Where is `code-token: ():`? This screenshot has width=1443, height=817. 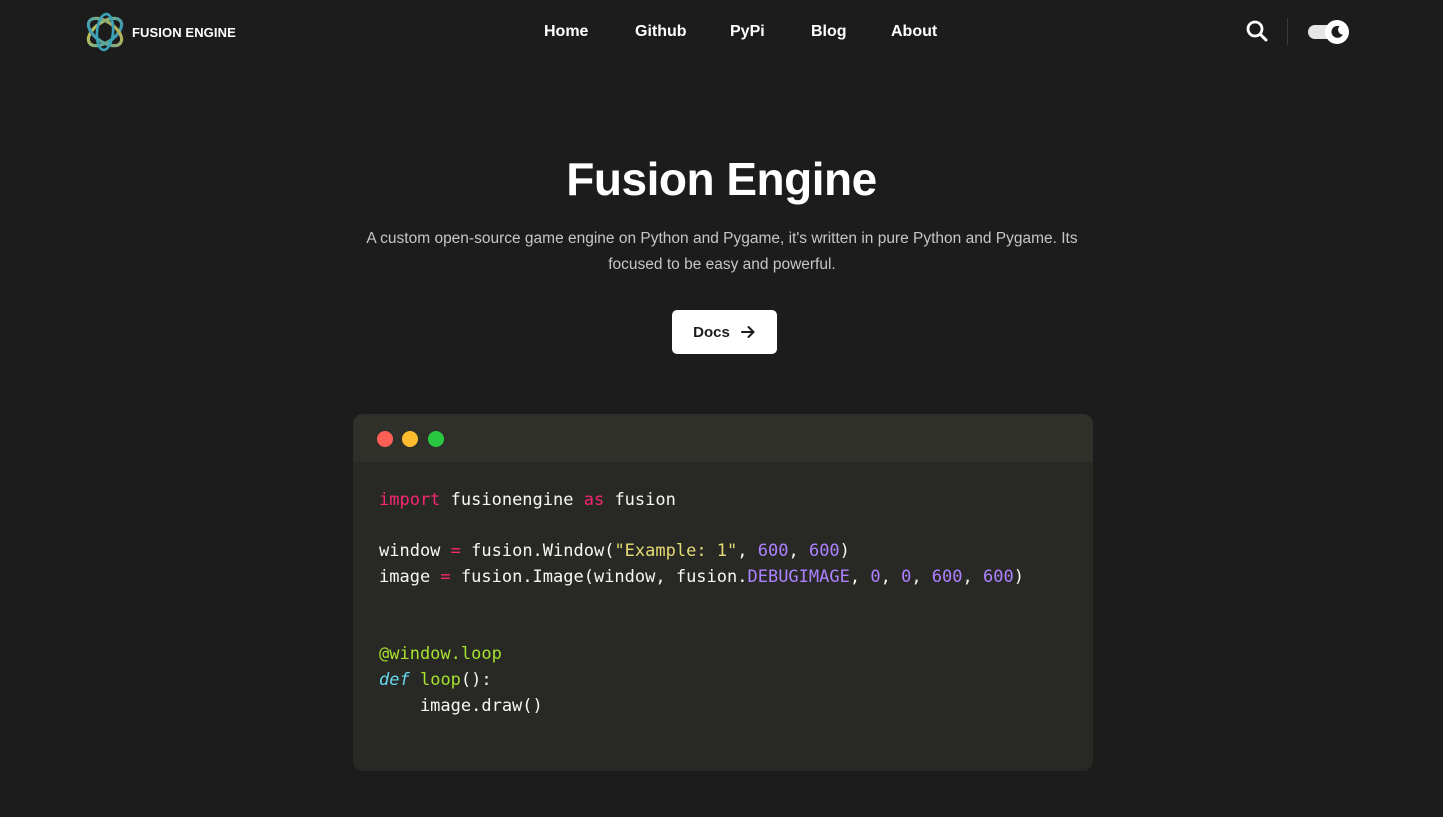 code-token: (): is located at coordinates (476, 679).